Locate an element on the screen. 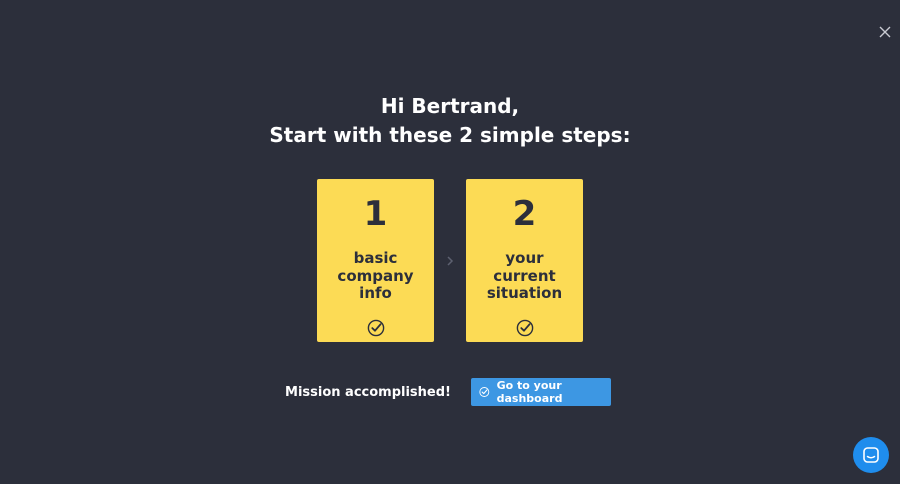 Image resolution: width=900 pixels, height=484 pixels. close-button is located at coordinates (885, 31).